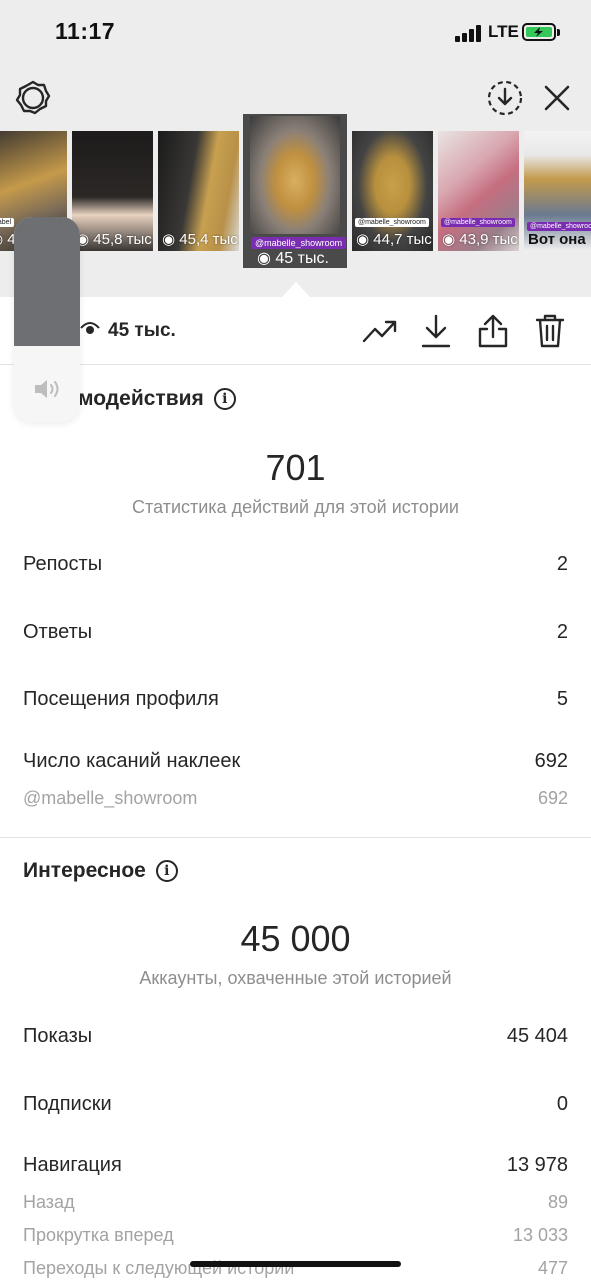  Describe the element at coordinates (112, 191) in the screenshot. I see `story-thumbnail: ◉ 45,8 тыс.` at that location.